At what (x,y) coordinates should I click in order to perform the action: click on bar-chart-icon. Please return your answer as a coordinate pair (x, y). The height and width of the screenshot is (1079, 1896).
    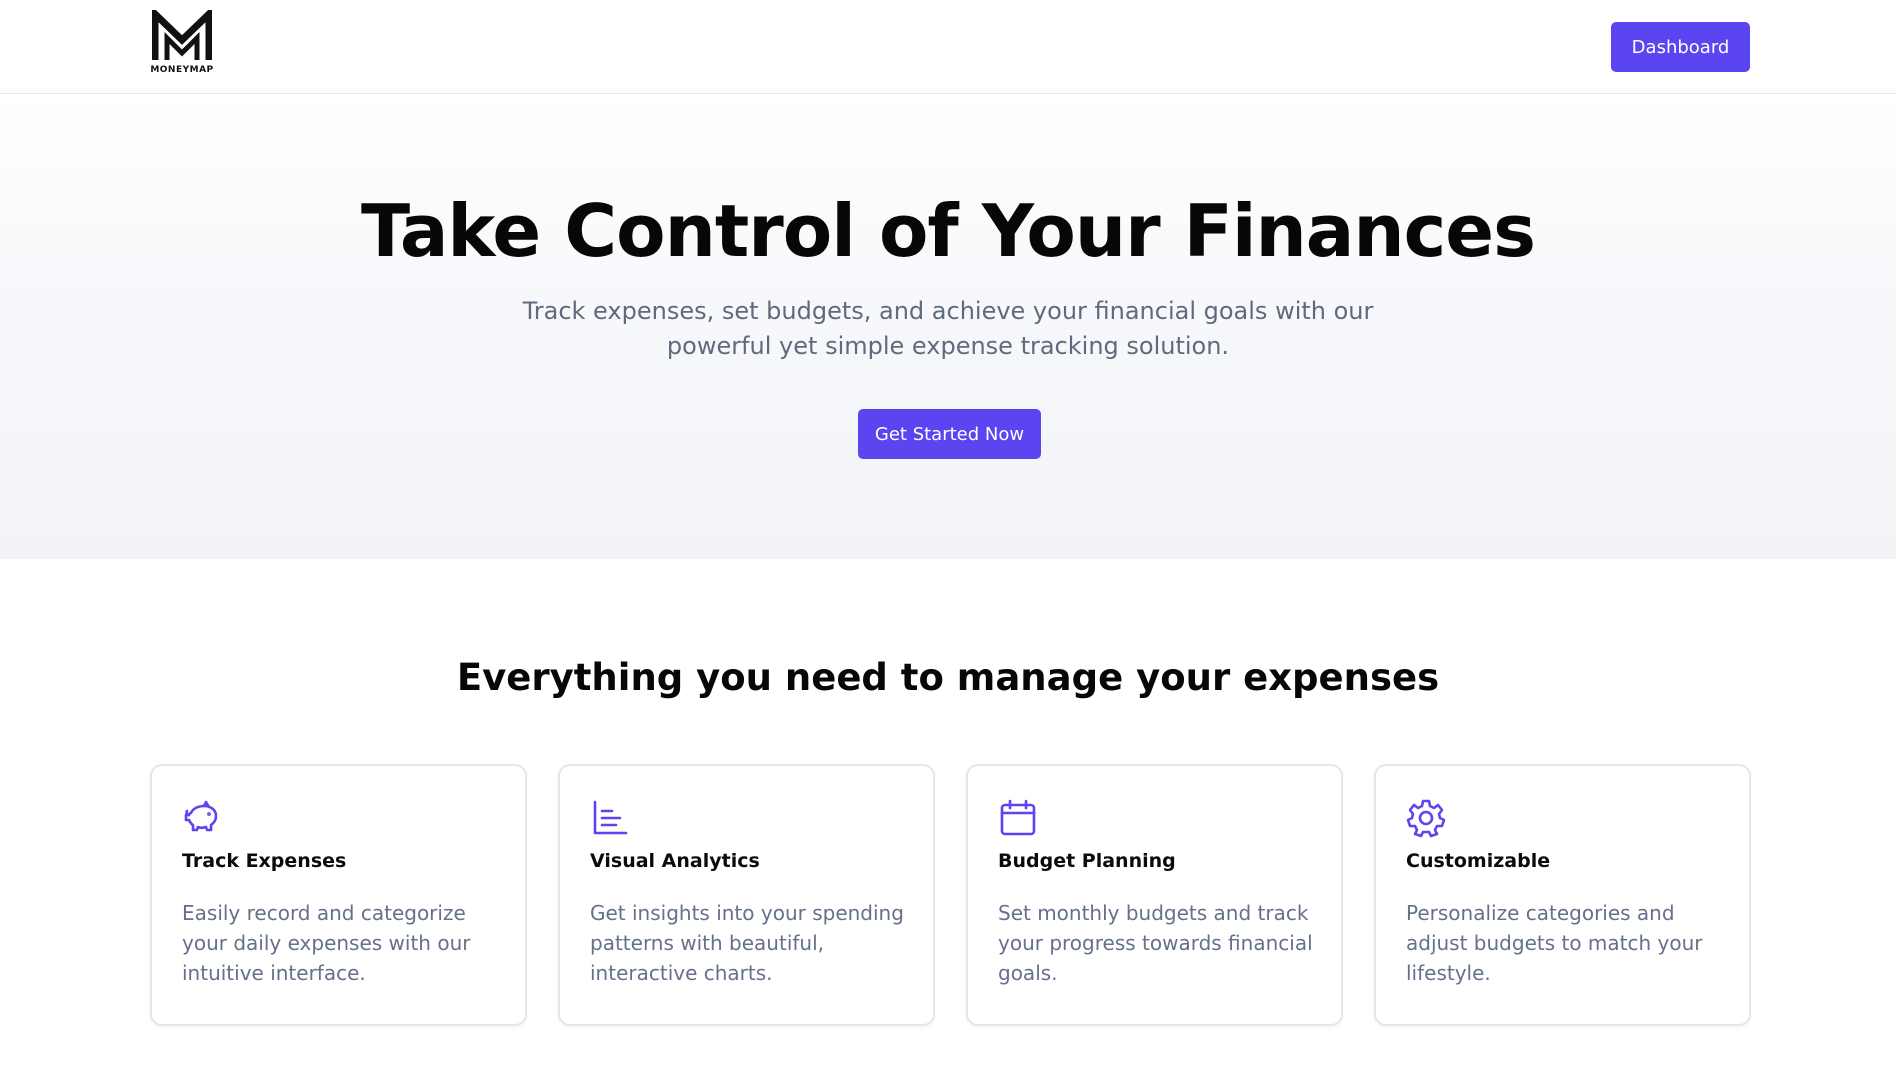
    Looking at the image, I should click on (610, 818).